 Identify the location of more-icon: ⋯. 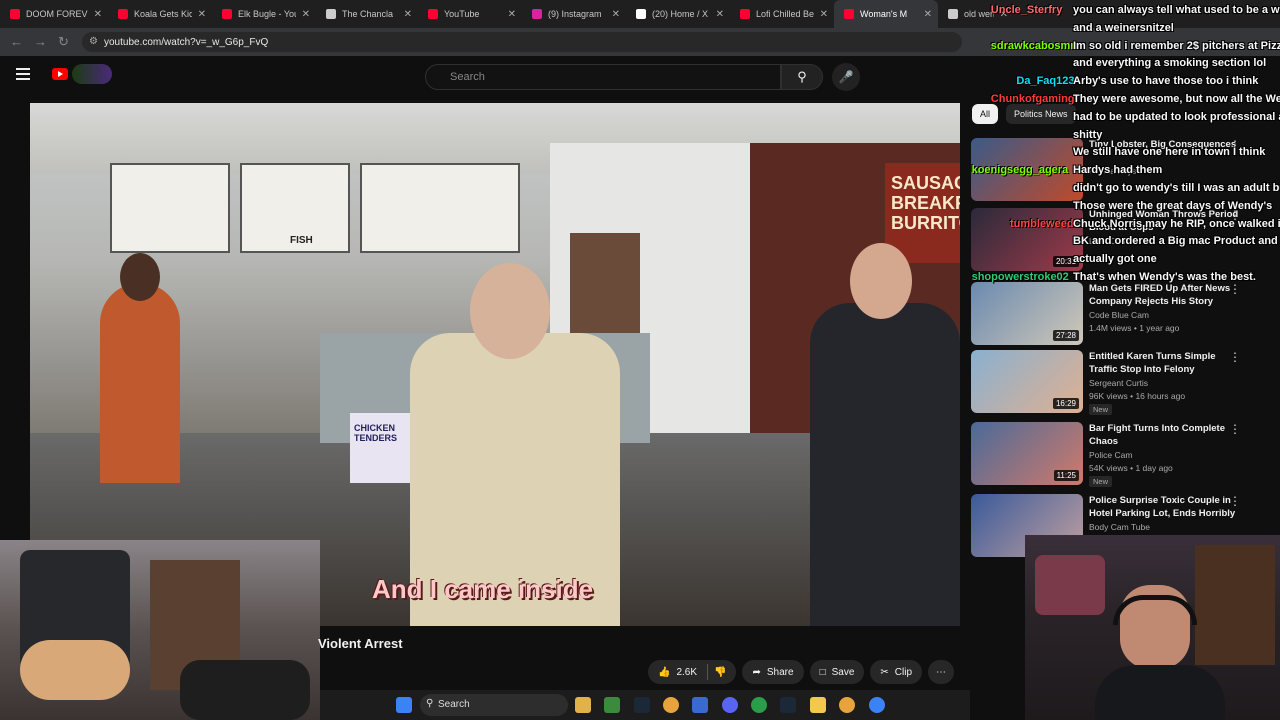
(941, 672).